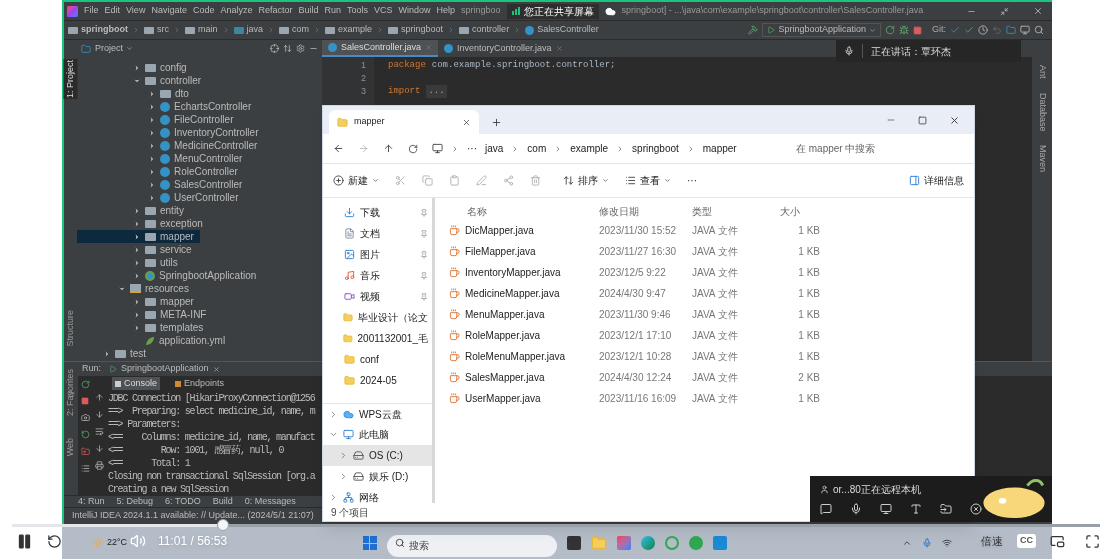  I want to click on tree-item: mapper, so click(138, 301).